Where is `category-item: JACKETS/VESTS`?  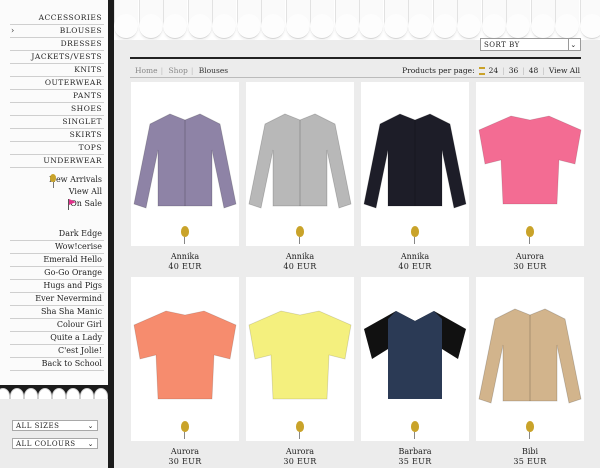
category-item: JACKETS/VESTS is located at coordinates (57, 57).